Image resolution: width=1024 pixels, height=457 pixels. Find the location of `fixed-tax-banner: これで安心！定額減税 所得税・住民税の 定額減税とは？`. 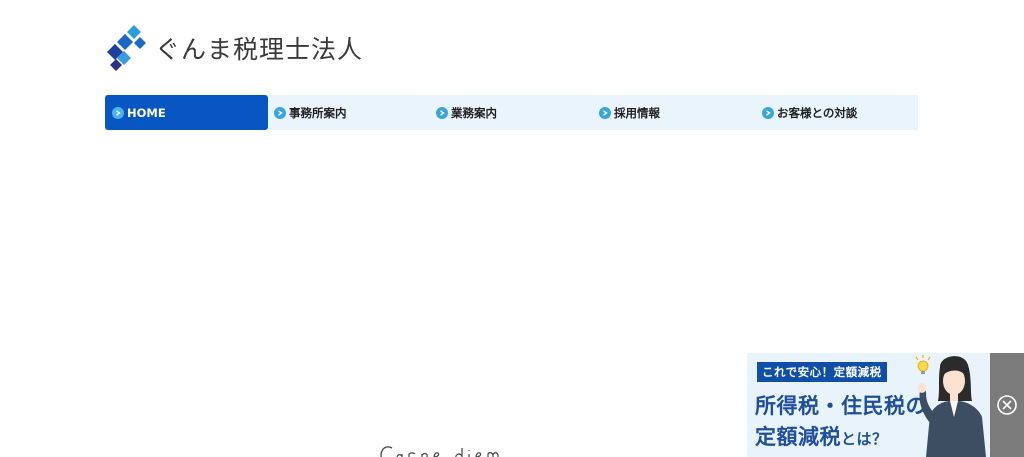

fixed-tax-banner: これで安心！定額減税 所得税・住民税の 定額減税とは？ is located at coordinates (868, 405).